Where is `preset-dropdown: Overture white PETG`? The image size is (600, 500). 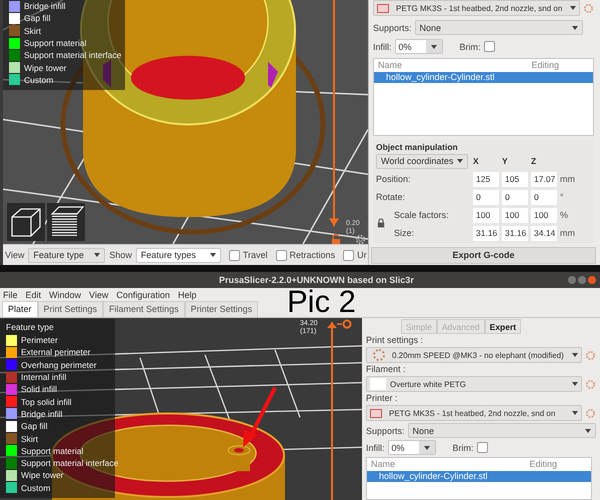
preset-dropdown: Overture white PETG is located at coordinates (474, 384).